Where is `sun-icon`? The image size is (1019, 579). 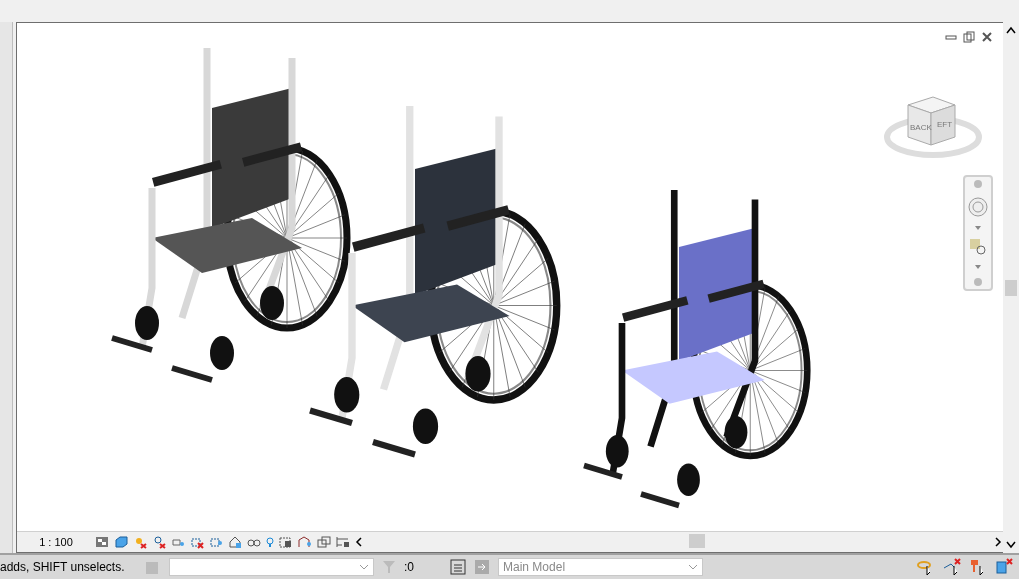
sun-icon is located at coordinates (140, 542).